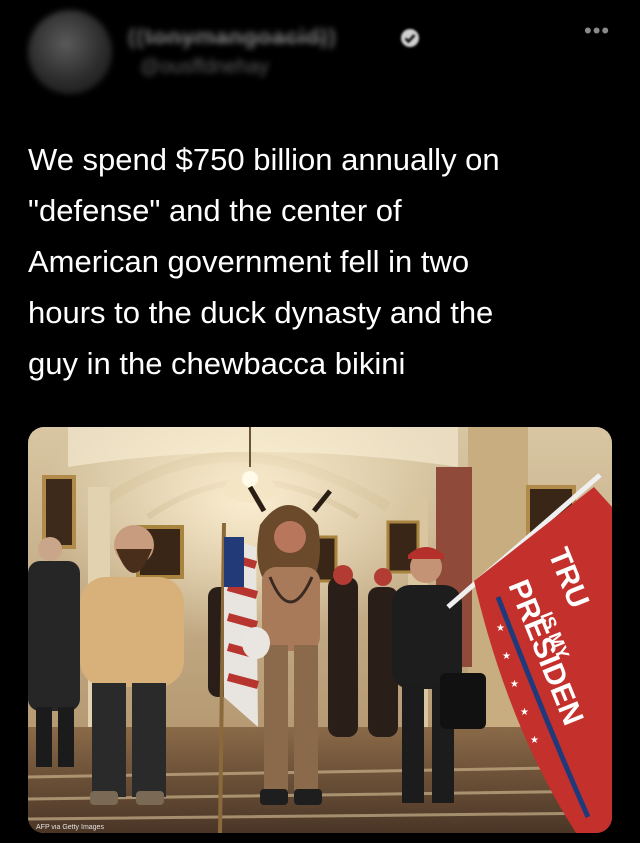 Image resolution: width=640 pixels, height=843 pixels. I want to click on photo-credit: AFP via Getty Images, so click(70, 827).